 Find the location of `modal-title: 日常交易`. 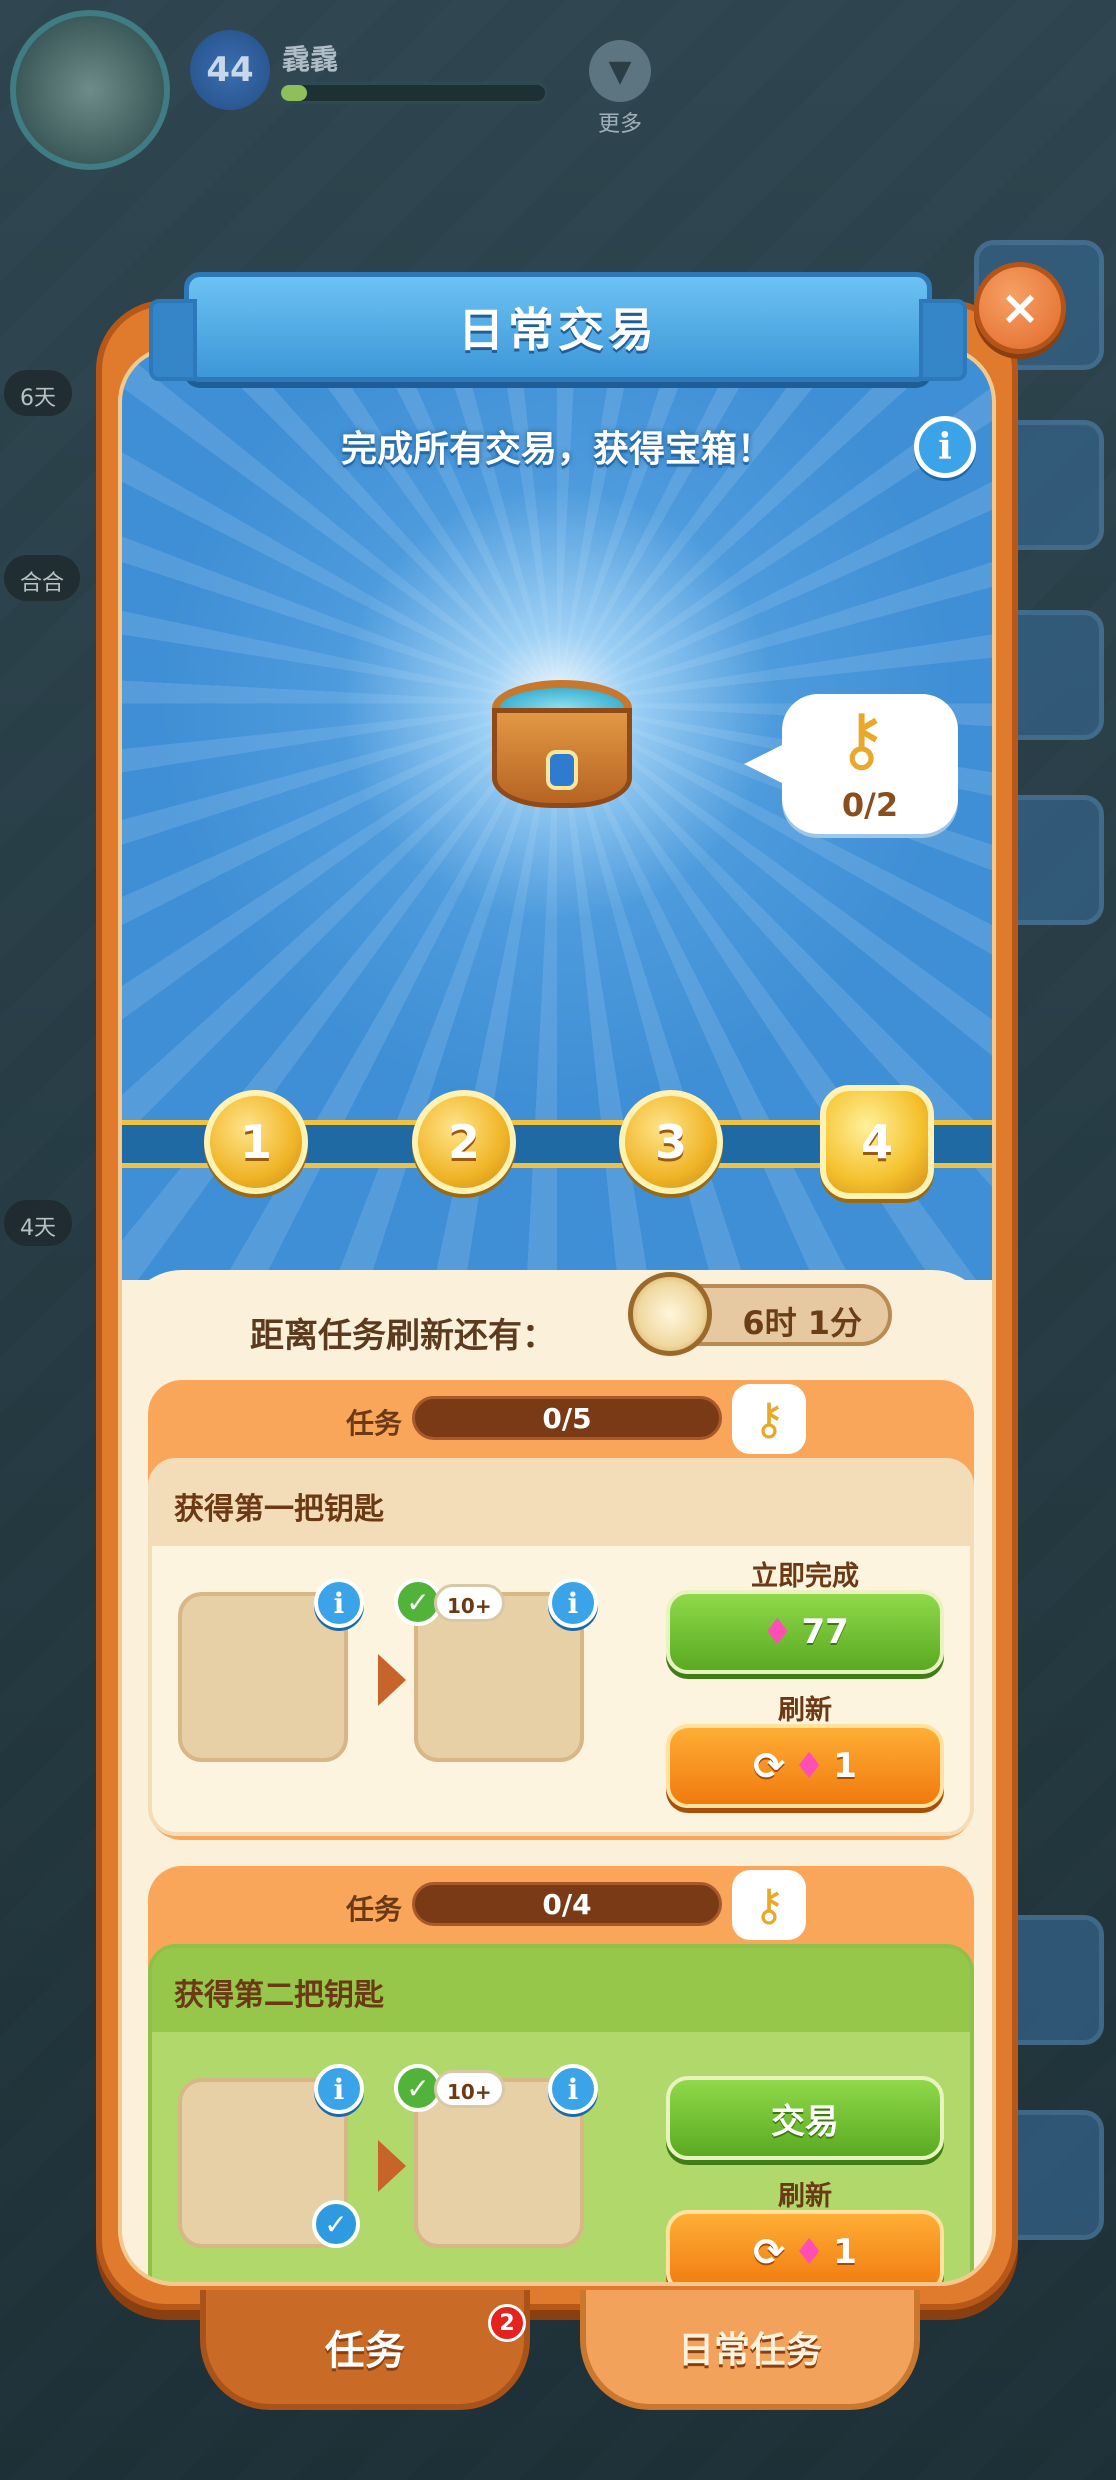

modal-title: 日常交易 is located at coordinates (558, 330).